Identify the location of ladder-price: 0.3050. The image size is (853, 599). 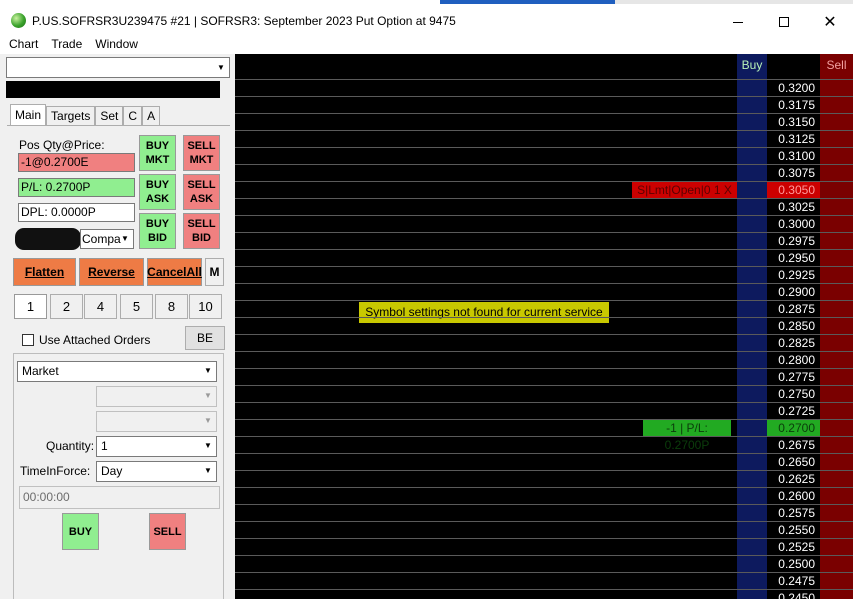
(793, 190).